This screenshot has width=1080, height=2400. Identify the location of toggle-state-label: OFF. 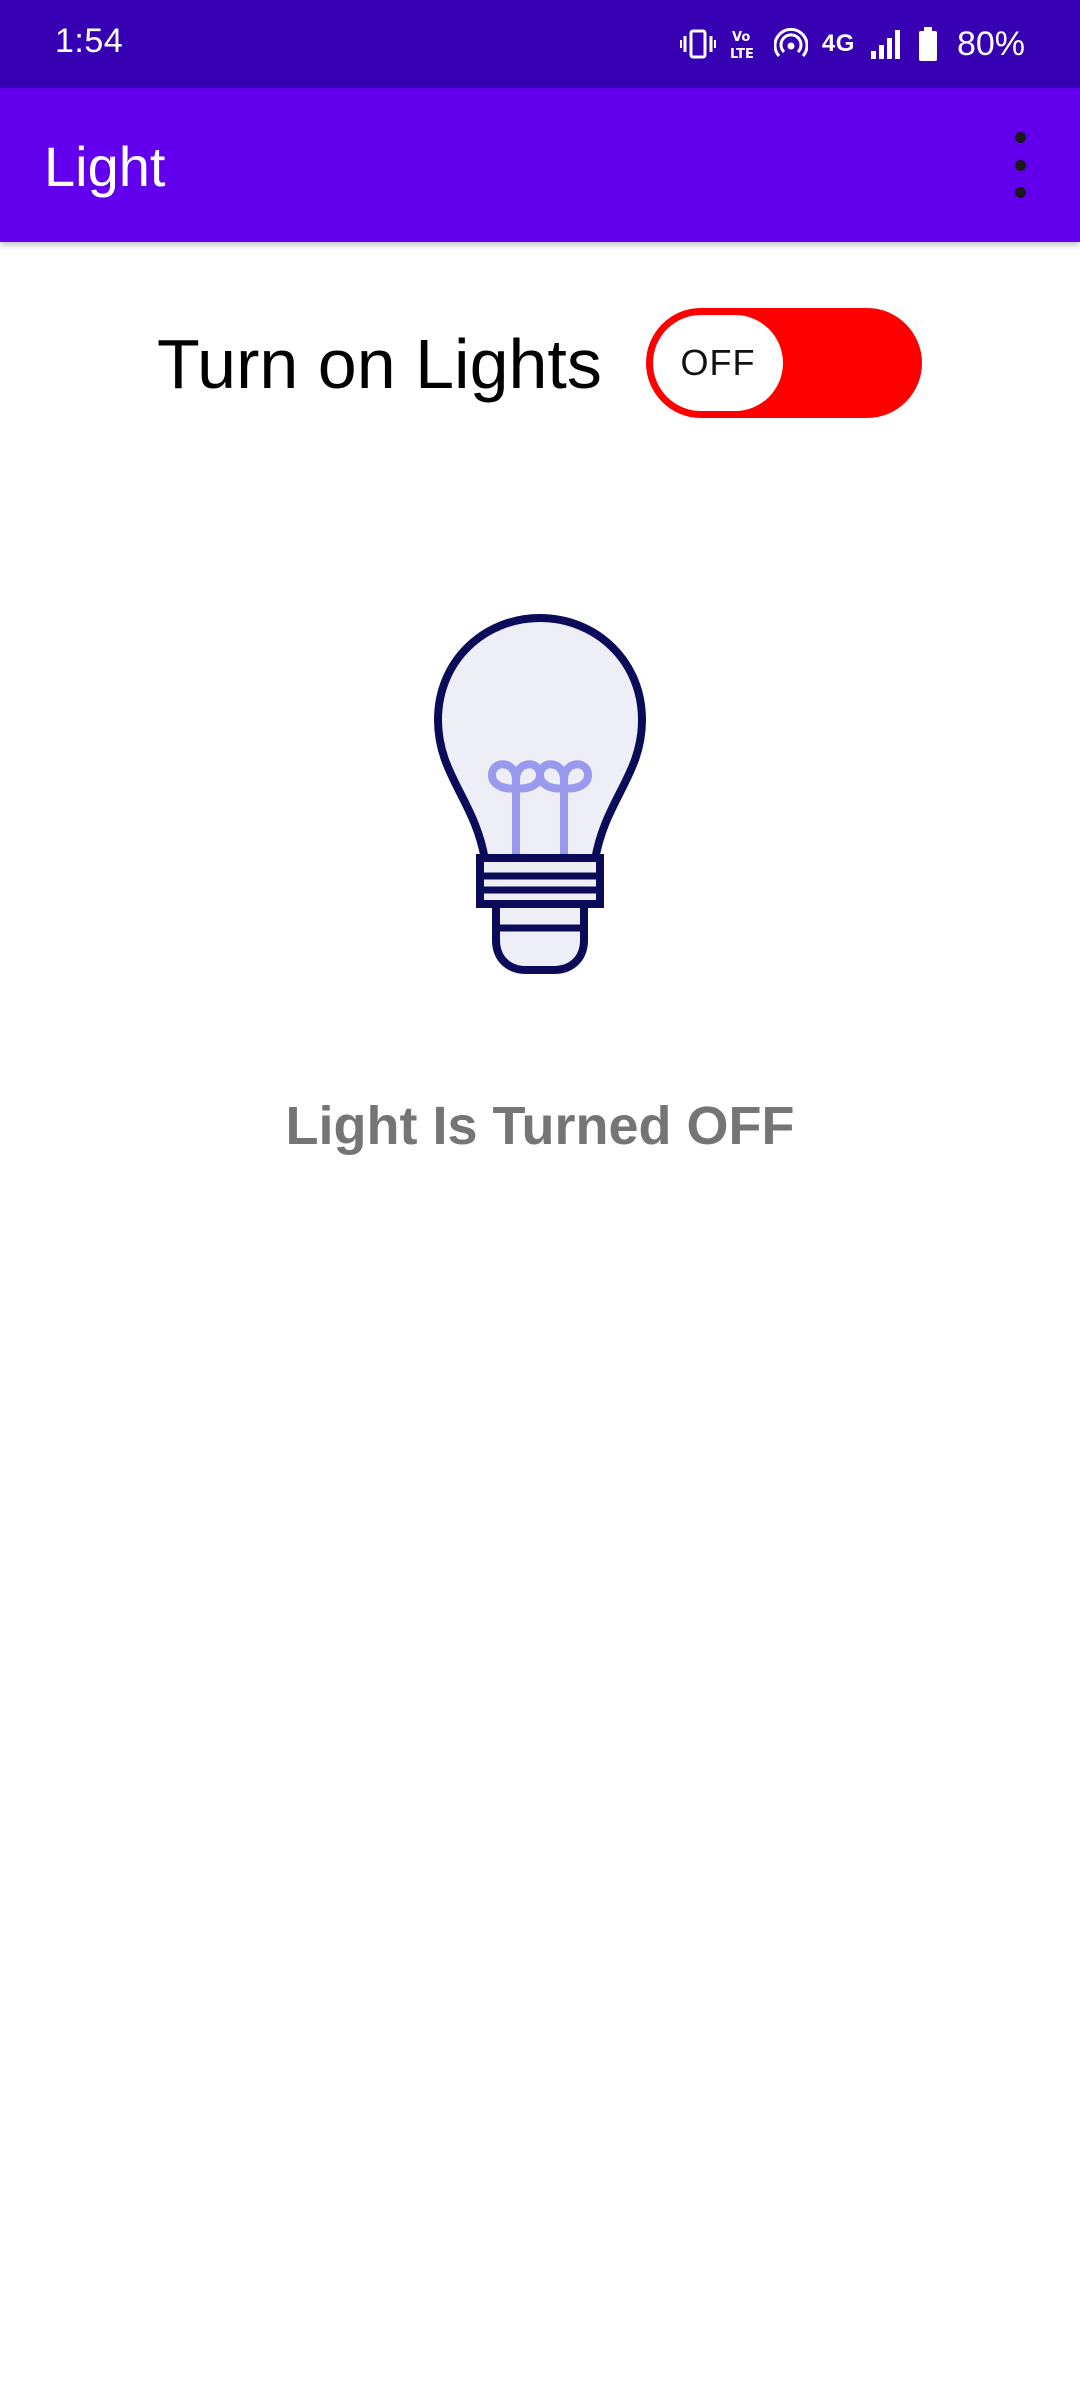
(718, 362).